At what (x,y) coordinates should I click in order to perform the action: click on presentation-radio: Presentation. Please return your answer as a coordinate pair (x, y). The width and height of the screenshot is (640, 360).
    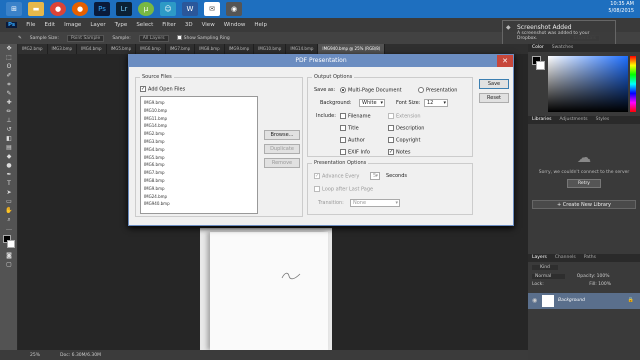
    Looking at the image, I should click on (437, 90).